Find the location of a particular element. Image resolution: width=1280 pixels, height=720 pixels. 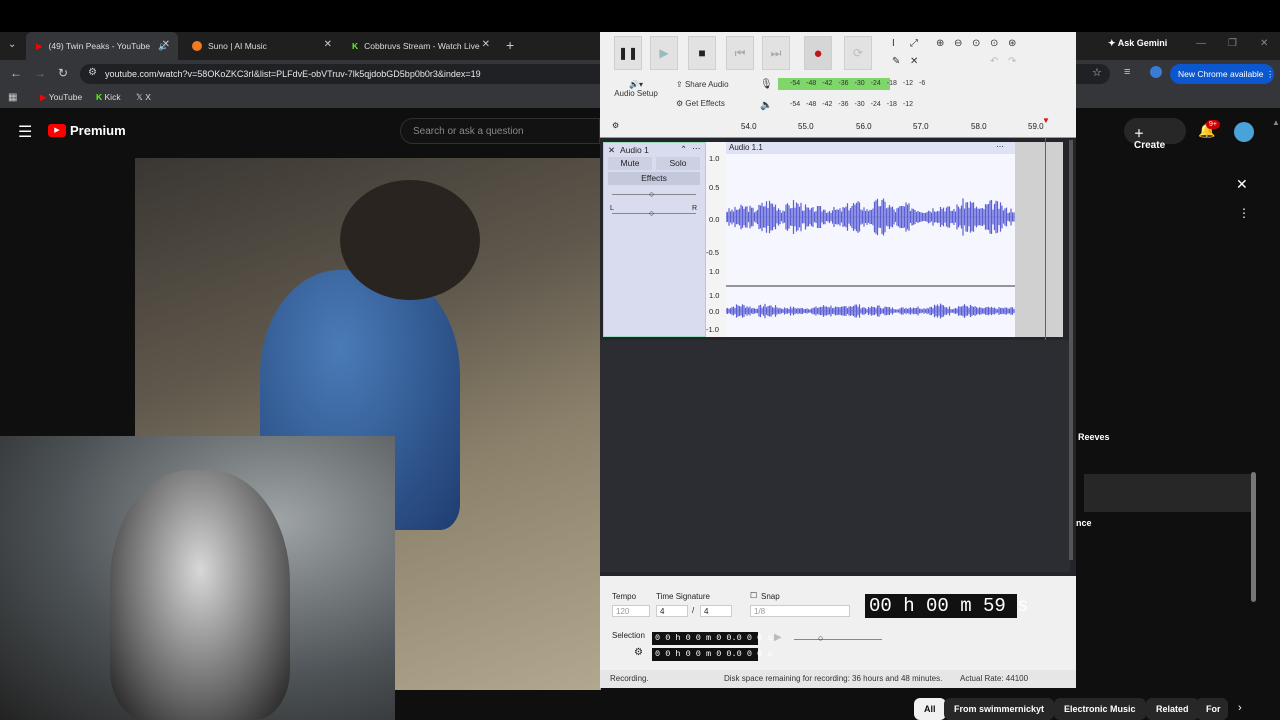

scroll-up-icon: ▲ is located at coordinates (1276, 122).